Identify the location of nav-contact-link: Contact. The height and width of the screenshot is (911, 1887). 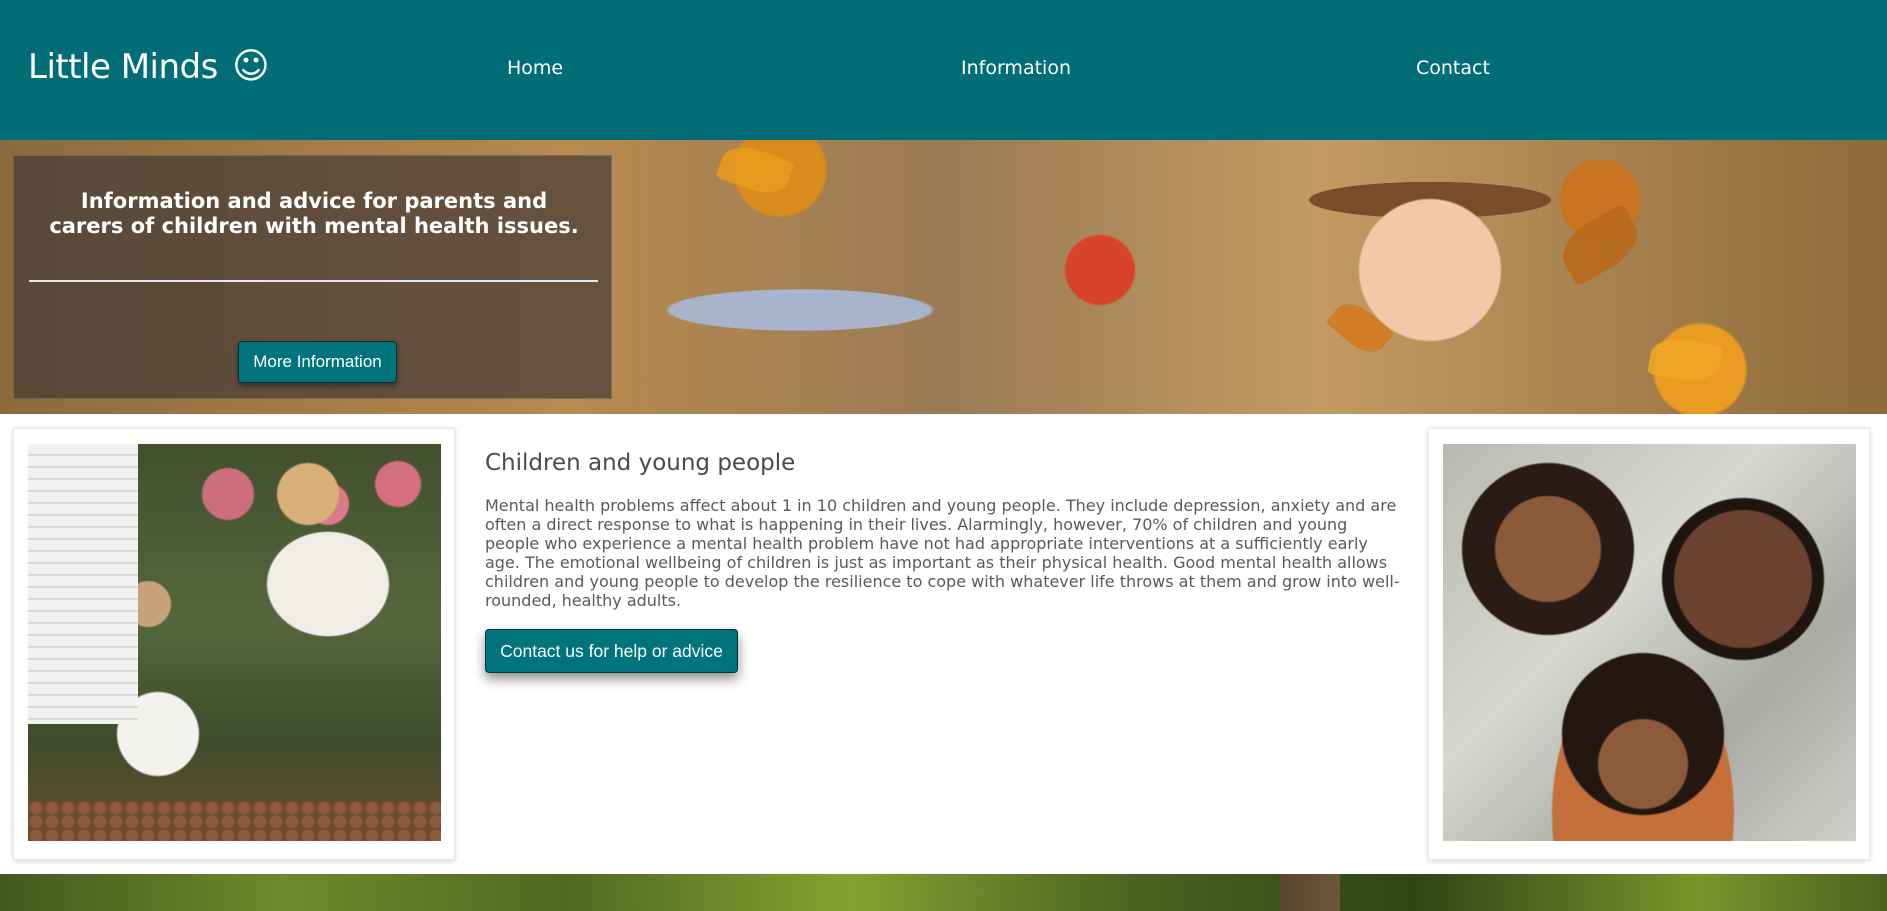
(1453, 68).